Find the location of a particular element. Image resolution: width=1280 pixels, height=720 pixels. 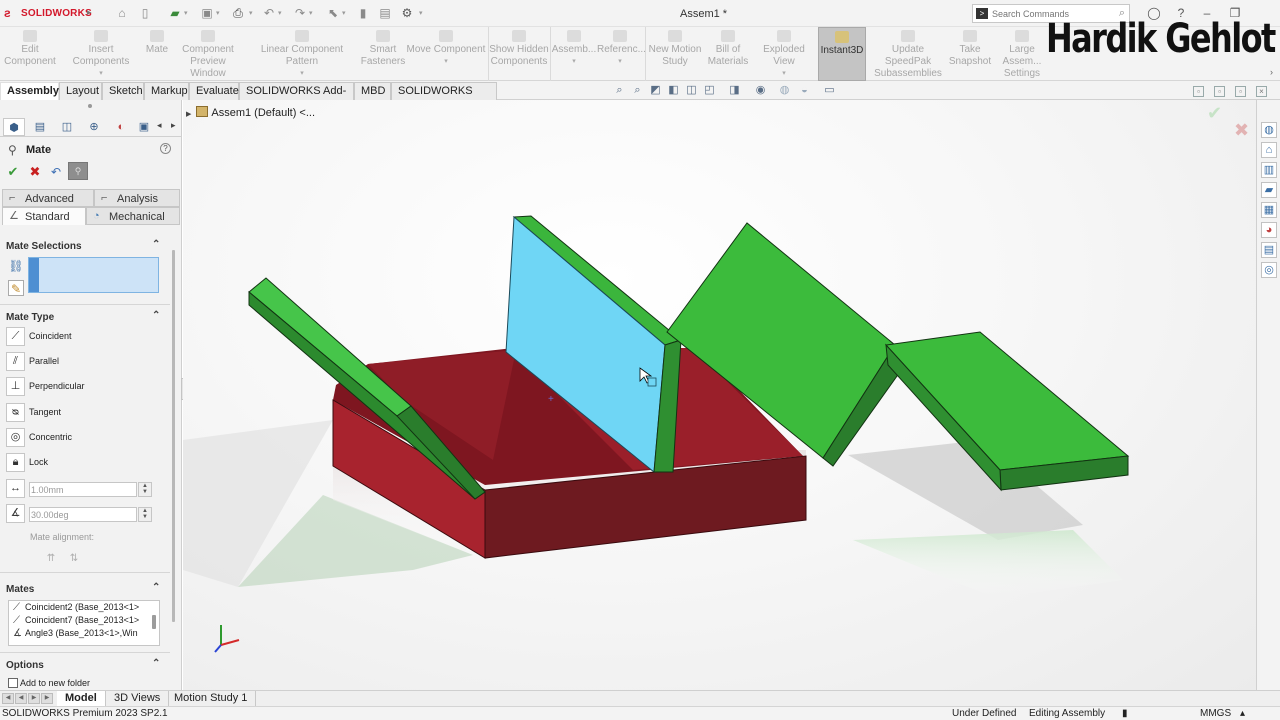

first-tab-icon: ◀ is located at coordinates (8, 698).